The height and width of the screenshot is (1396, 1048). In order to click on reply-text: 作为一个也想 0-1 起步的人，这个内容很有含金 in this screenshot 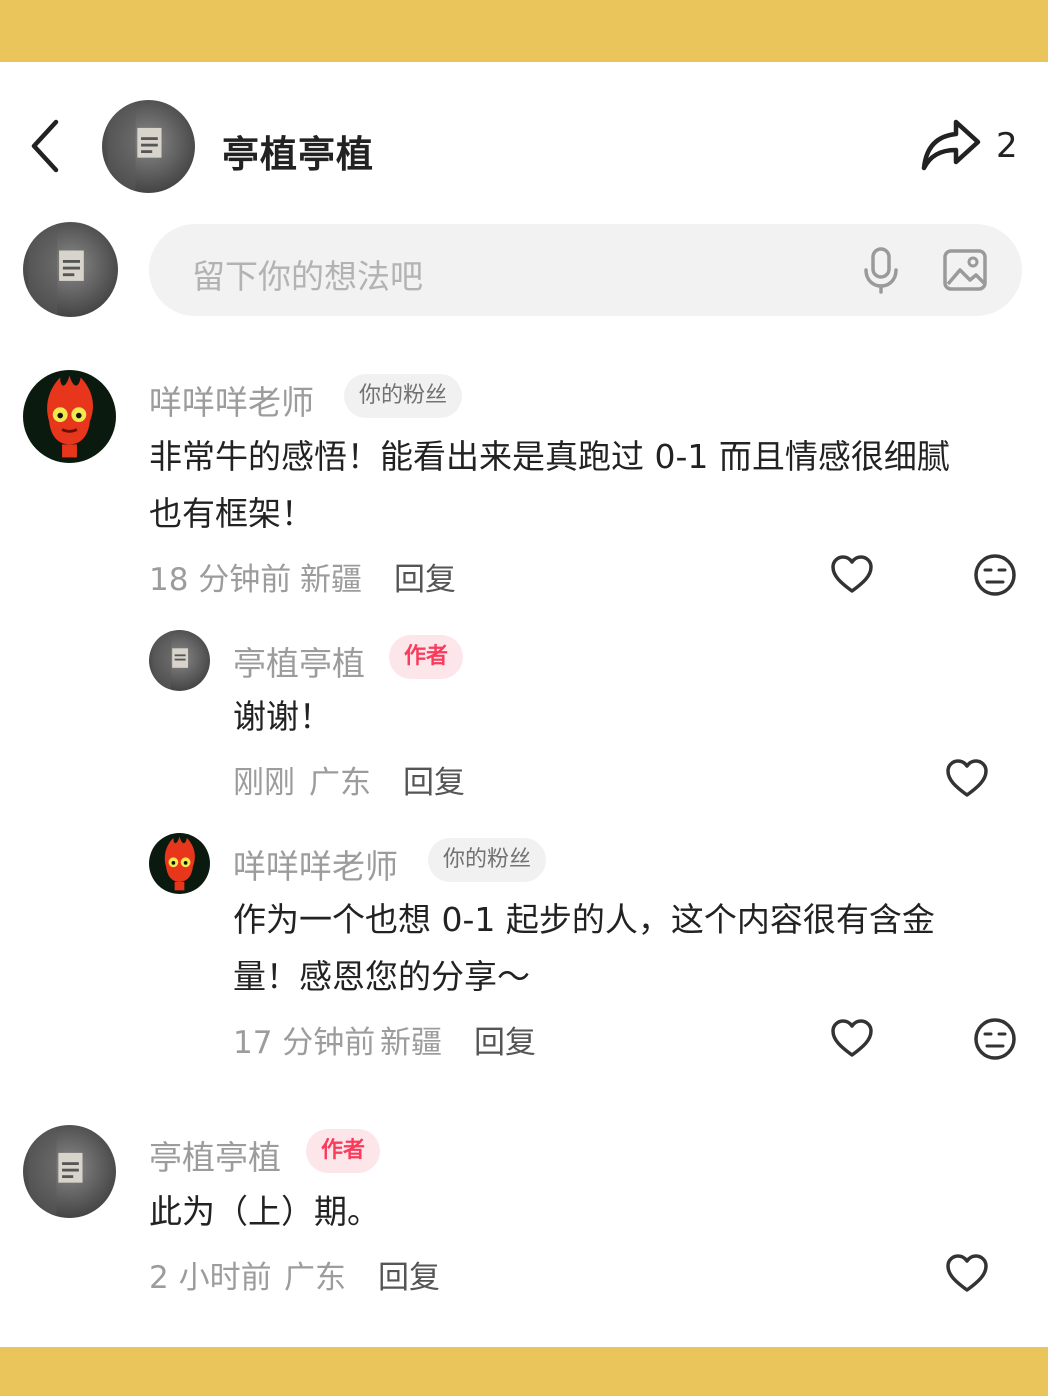, I will do `click(584, 919)`.